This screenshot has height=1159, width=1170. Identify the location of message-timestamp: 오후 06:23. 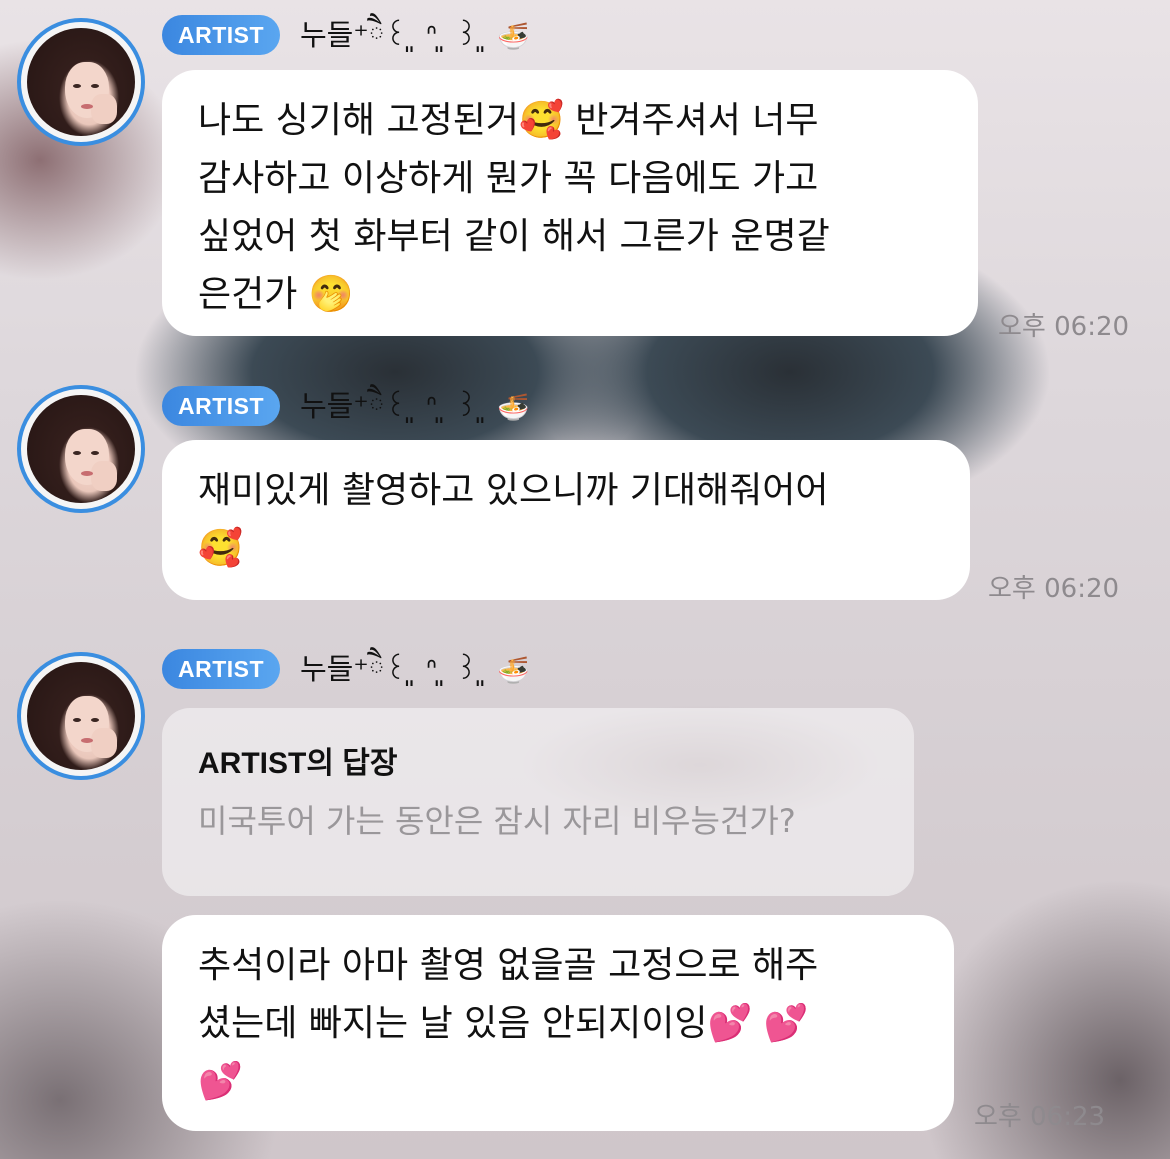
(1040, 1117).